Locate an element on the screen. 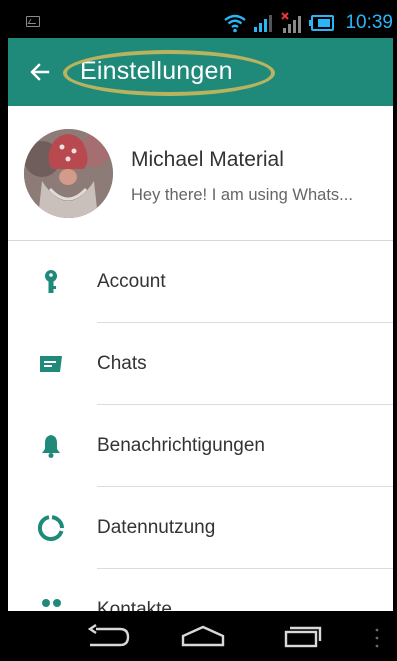 Image resolution: width=397 pixels, height=661 pixels. bell-icon is located at coordinates (51, 446).